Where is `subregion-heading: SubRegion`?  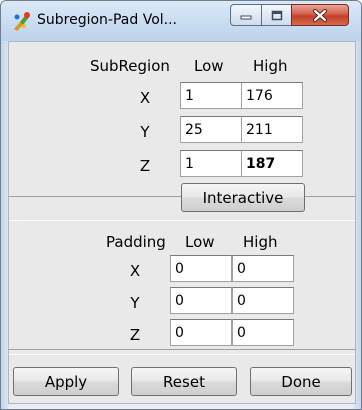 subregion-heading: SubRegion is located at coordinates (130, 66).